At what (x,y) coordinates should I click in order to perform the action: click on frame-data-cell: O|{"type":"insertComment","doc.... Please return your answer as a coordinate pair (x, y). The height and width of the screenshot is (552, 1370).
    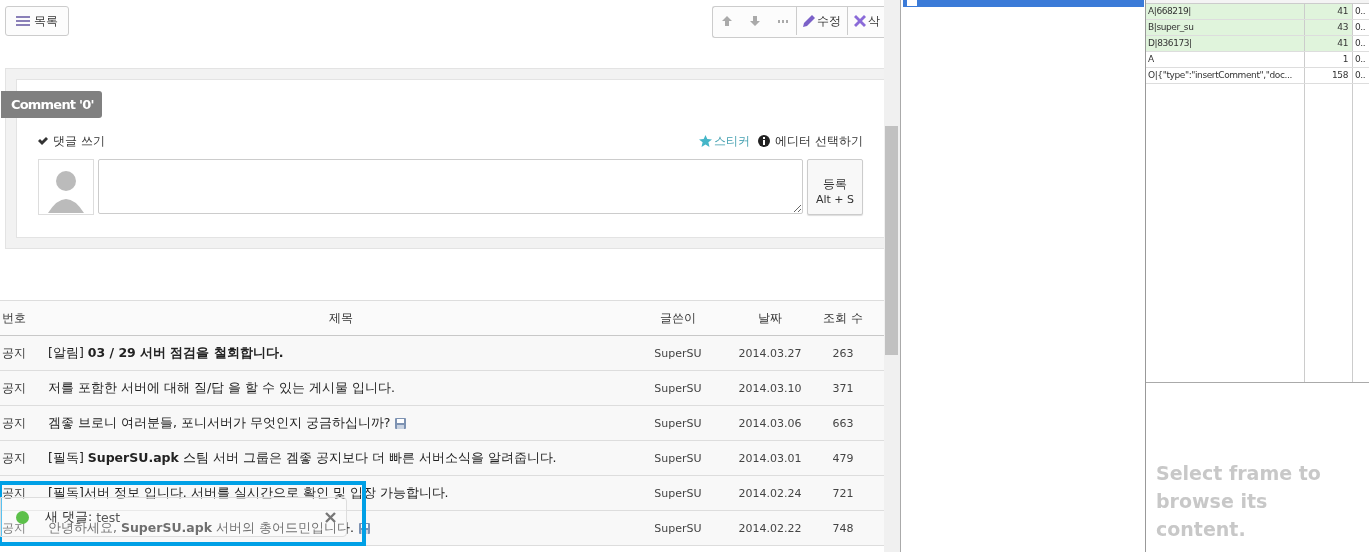
    Looking at the image, I should click on (1225, 75).